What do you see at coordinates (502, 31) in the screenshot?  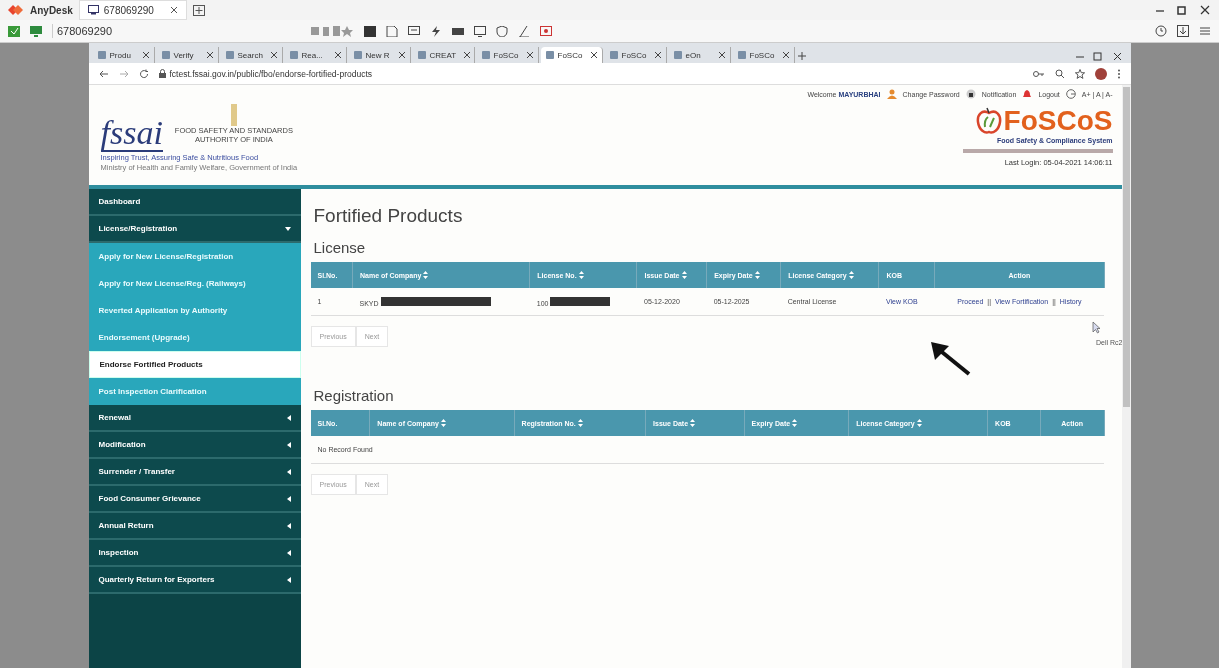 I see `shield-icon` at bounding box center [502, 31].